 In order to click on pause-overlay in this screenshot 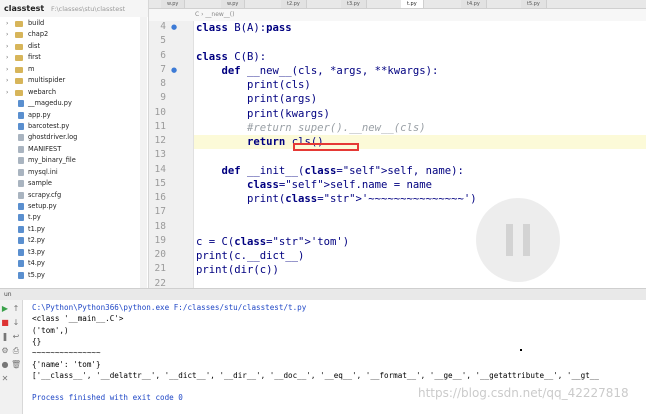, I will do `click(518, 240)`.